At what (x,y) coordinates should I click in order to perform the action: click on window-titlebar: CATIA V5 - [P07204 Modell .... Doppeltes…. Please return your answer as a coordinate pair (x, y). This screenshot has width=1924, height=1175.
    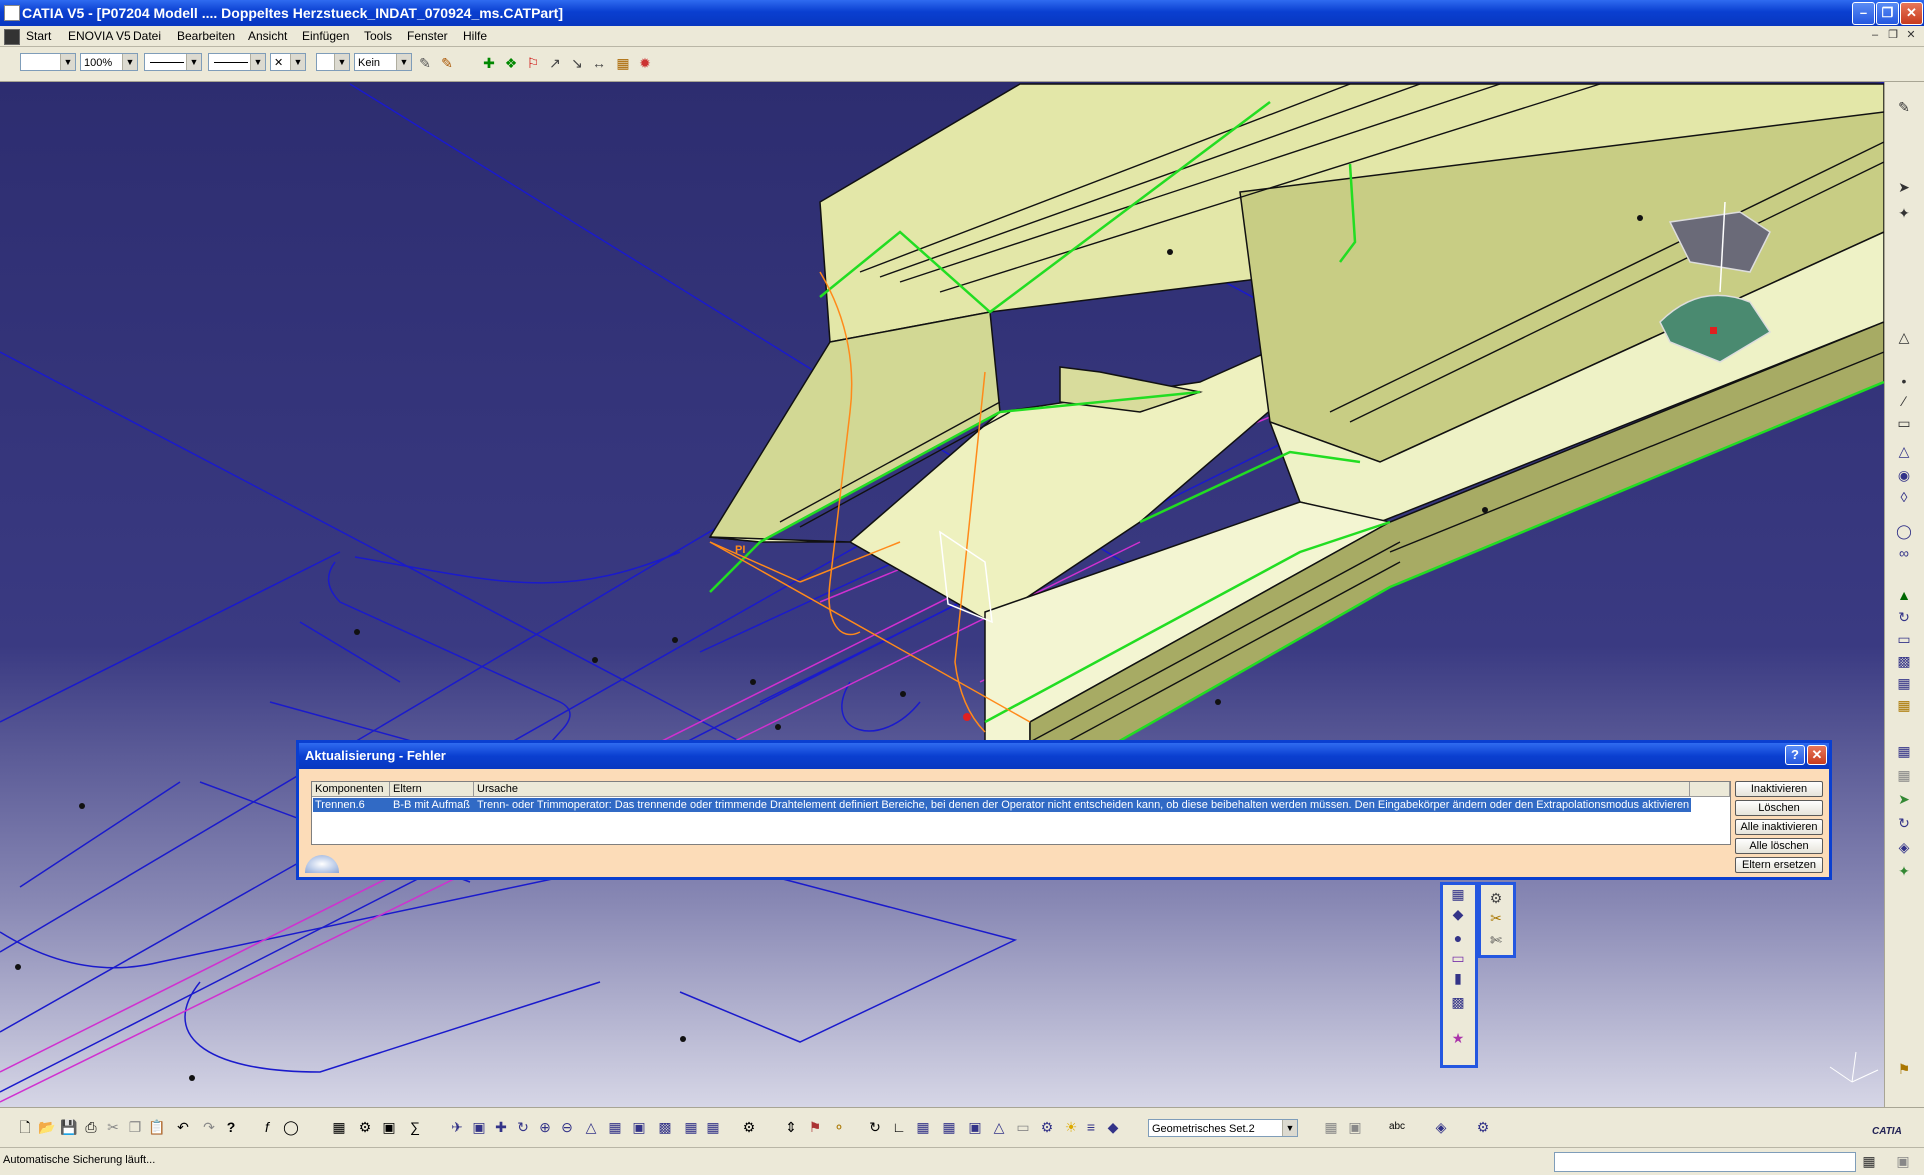
    Looking at the image, I should click on (962, 13).